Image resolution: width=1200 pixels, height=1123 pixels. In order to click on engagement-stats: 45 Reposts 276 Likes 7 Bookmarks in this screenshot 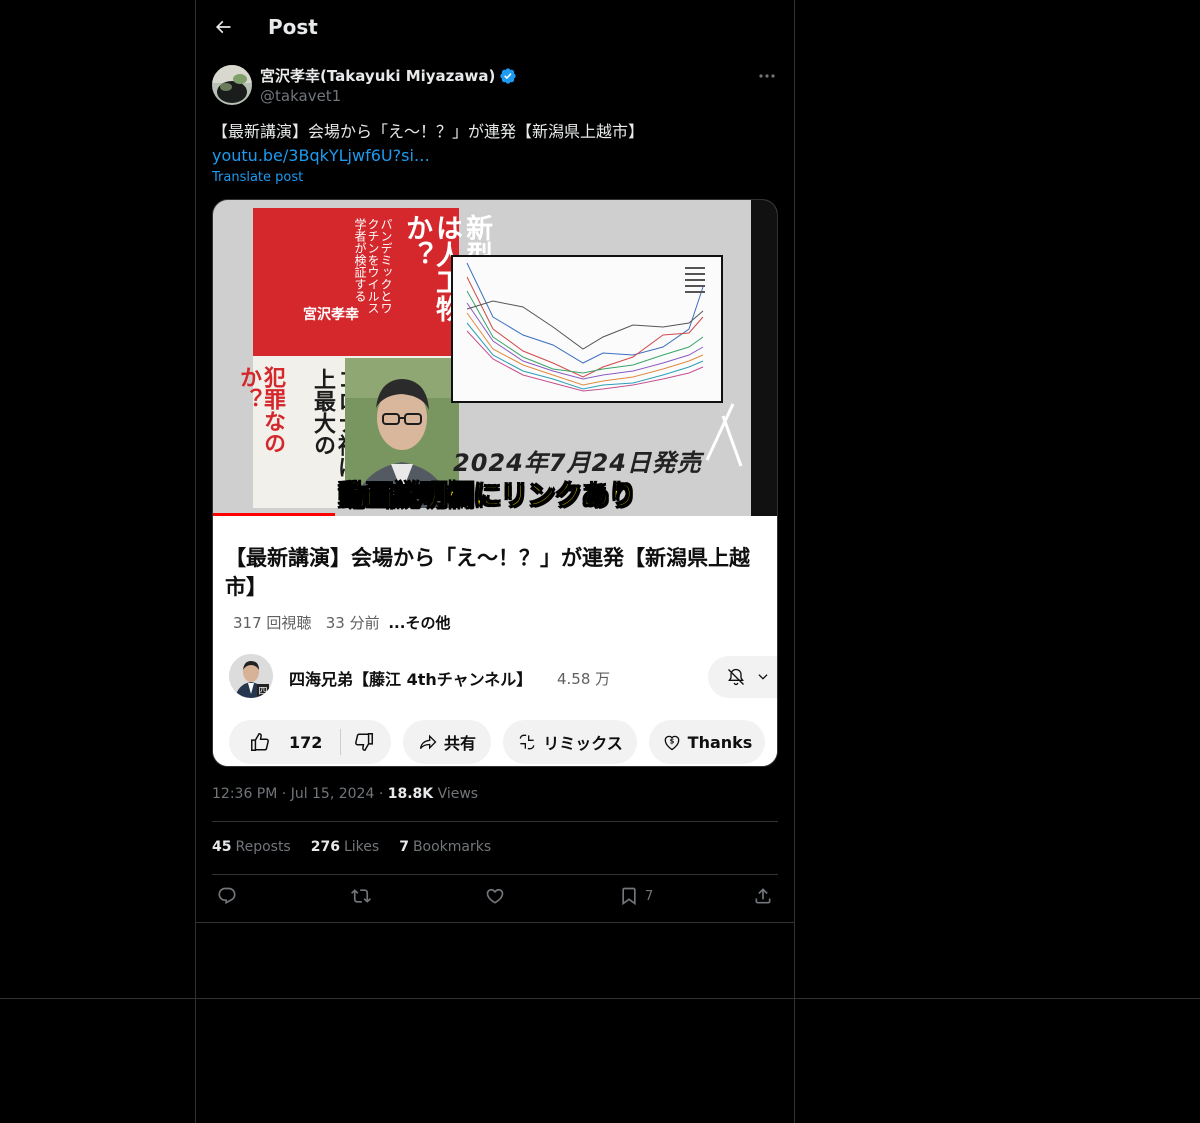, I will do `click(351, 847)`.